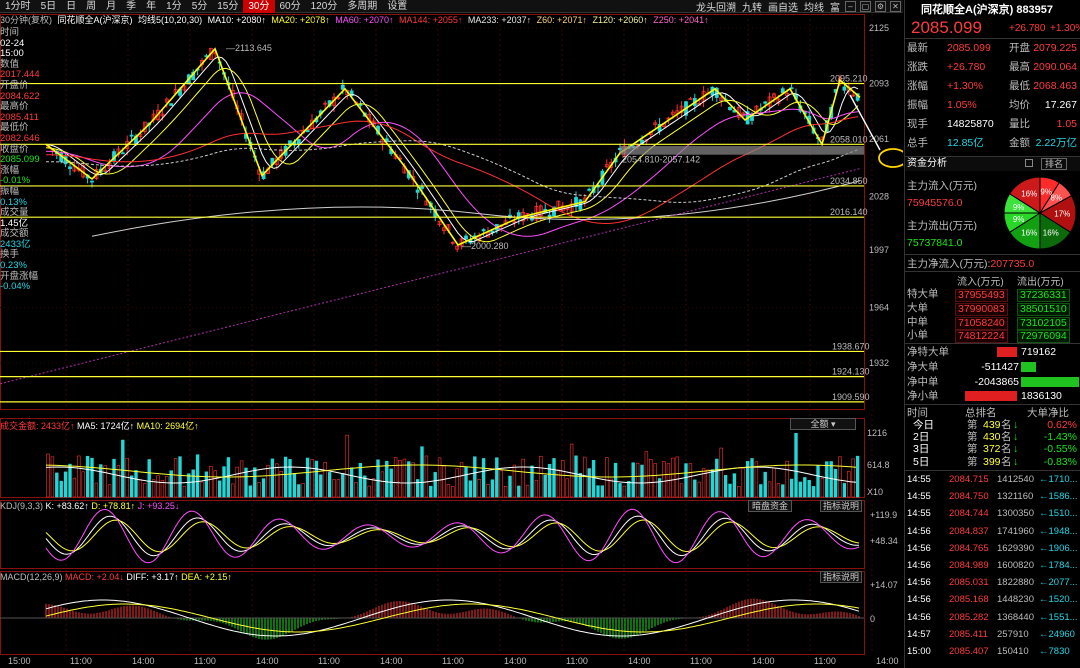  I want to click on funds-table-row: 特大单 37955493 37236331, so click(992, 295).